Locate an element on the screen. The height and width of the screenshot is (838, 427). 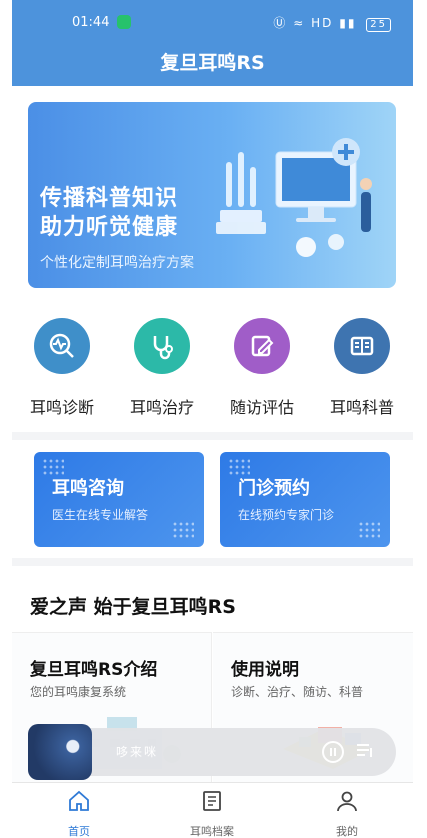
book-icon is located at coordinates (362, 346).